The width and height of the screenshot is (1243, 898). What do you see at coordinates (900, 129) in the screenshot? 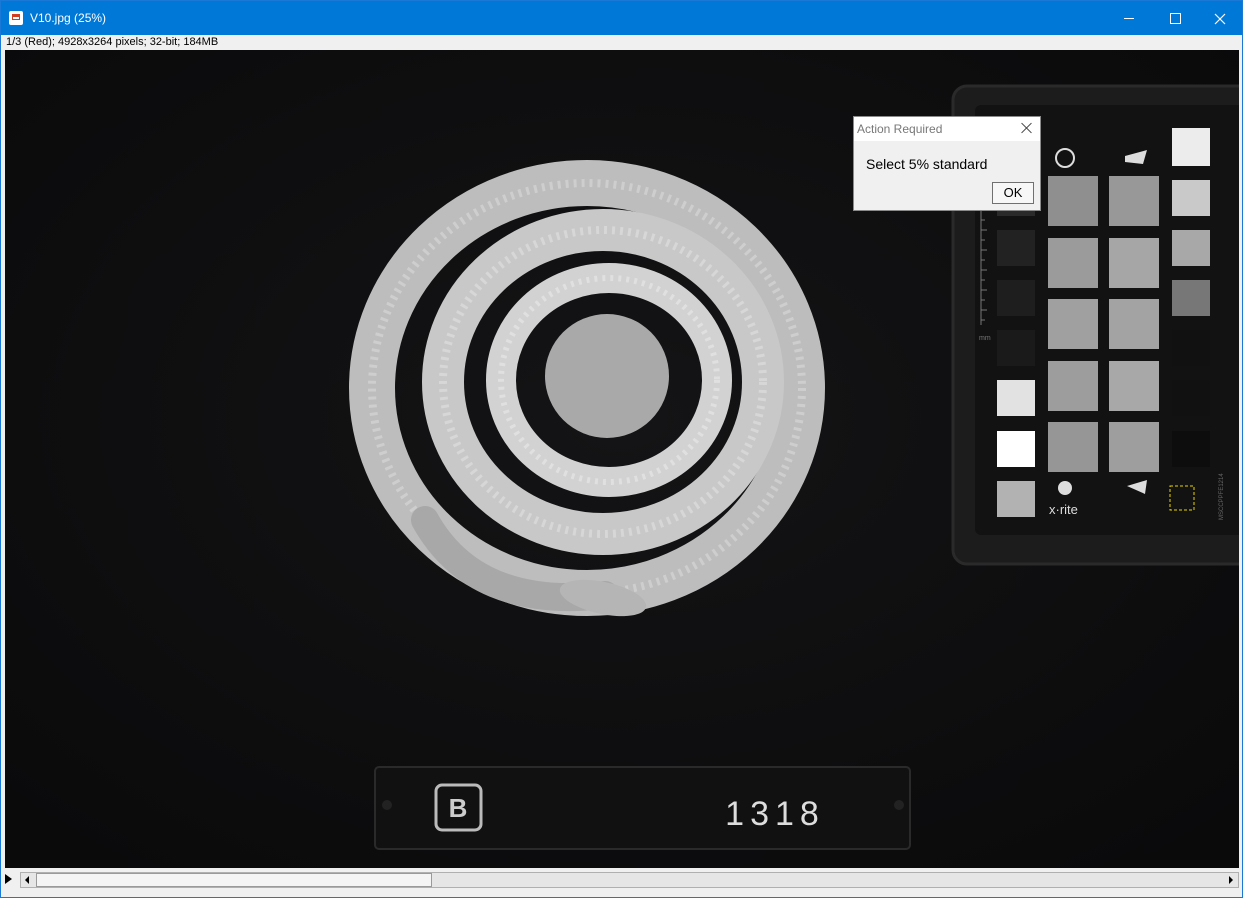
I see `dialog-title: Action Required` at bounding box center [900, 129].